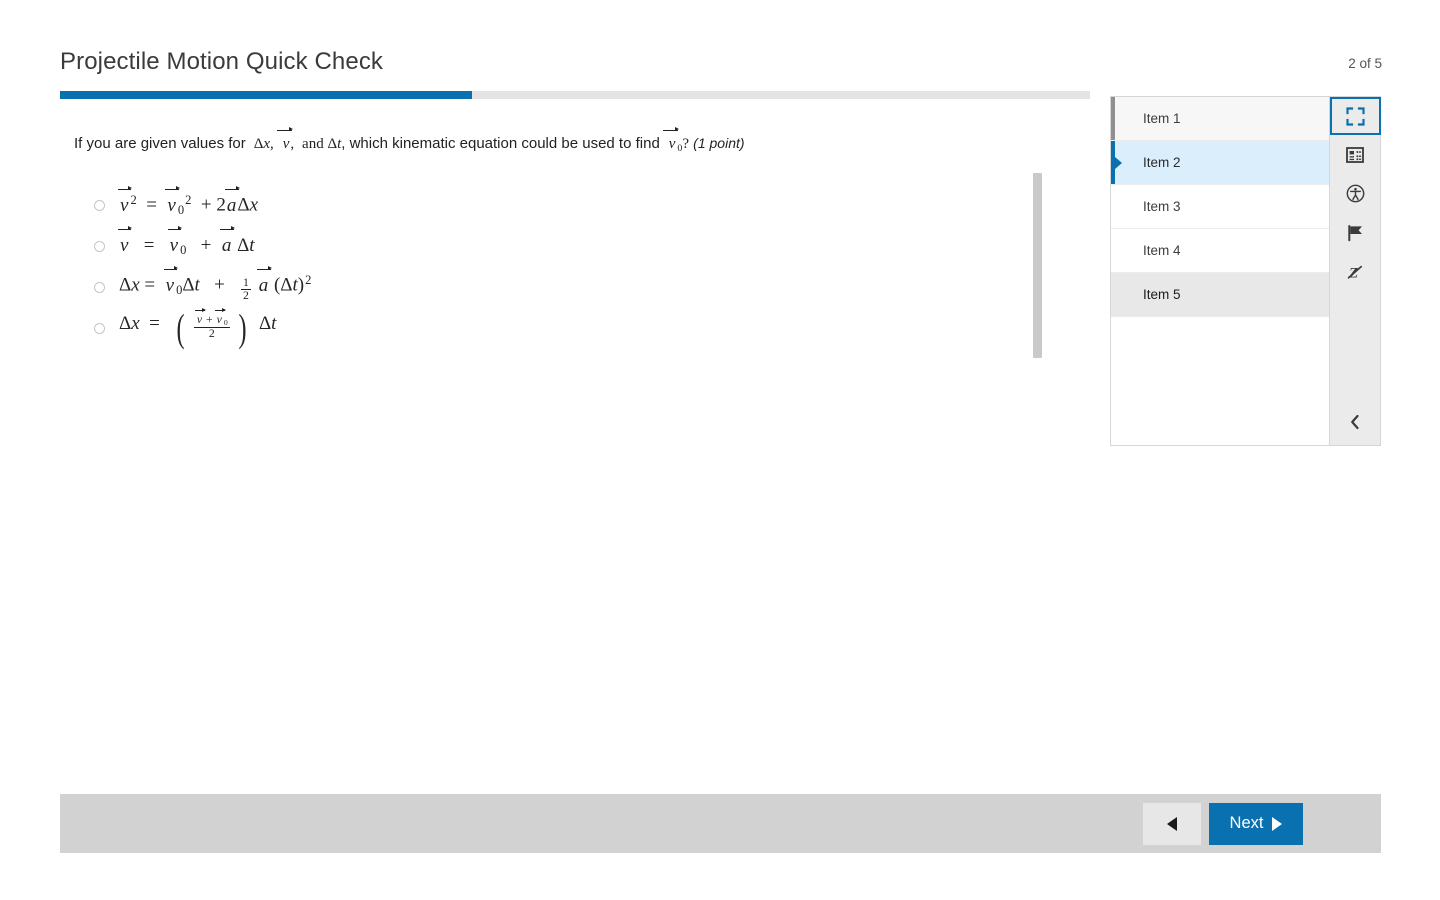 This screenshot has width=1440, height=900. What do you see at coordinates (222, 61) in the screenshot?
I see `page-title: Projectile Motion Quick Check` at bounding box center [222, 61].